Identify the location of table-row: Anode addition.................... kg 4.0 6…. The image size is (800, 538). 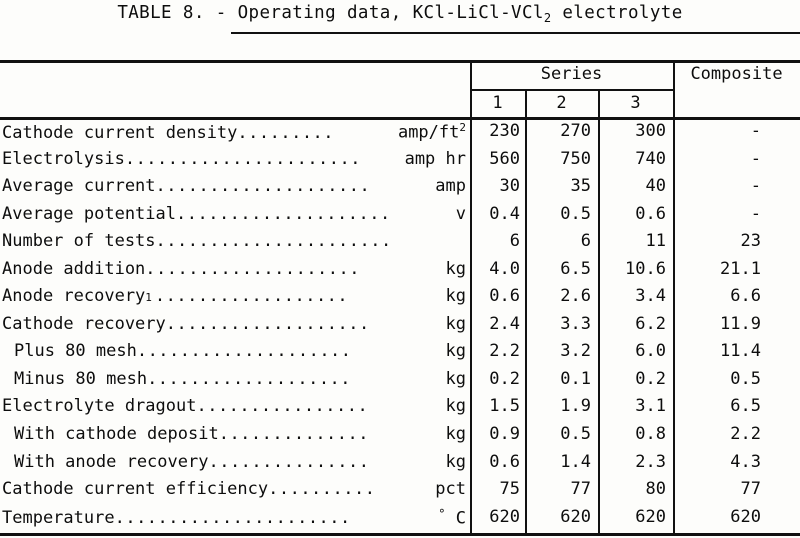
(400, 271).